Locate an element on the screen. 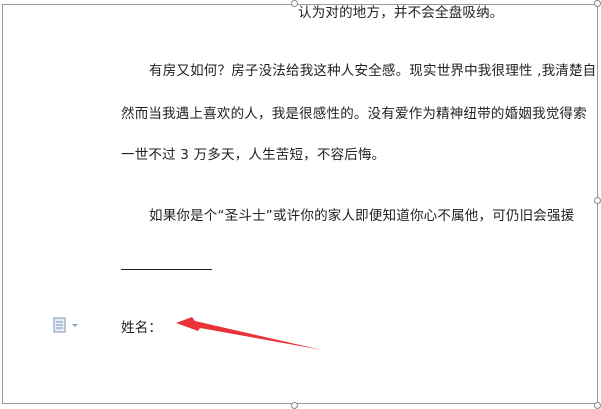 This screenshot has height=409, width=601. red-arrow-annotation is located at coordinates (249, 333).